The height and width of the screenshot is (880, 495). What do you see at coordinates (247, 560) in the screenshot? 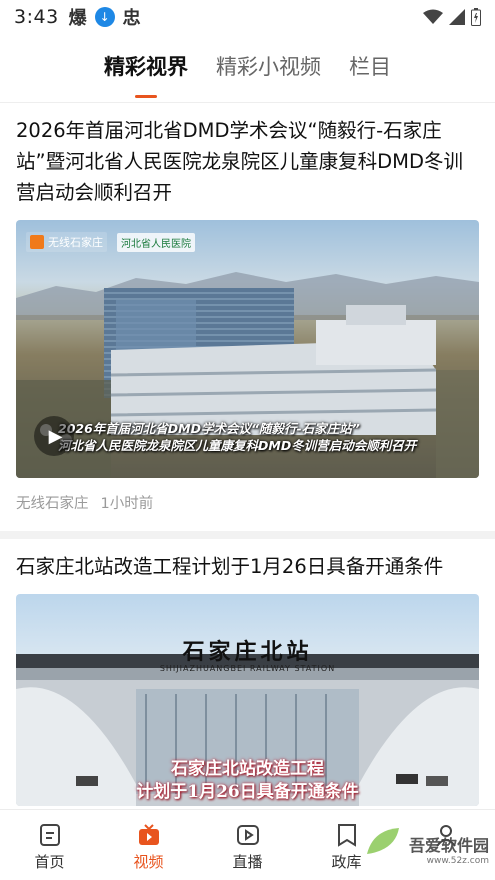
I see `article-title: 石家庄北站改造工程计划于1月26日具备开通条件` at bounding box center [247, 560].